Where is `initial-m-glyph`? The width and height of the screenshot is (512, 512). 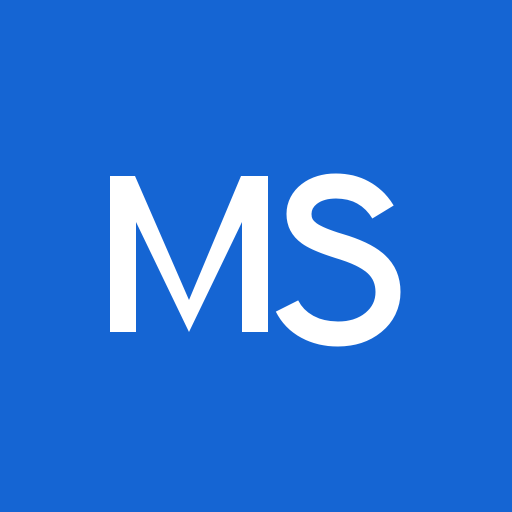
initial-m-glyph is located at coordinates (189, 254).